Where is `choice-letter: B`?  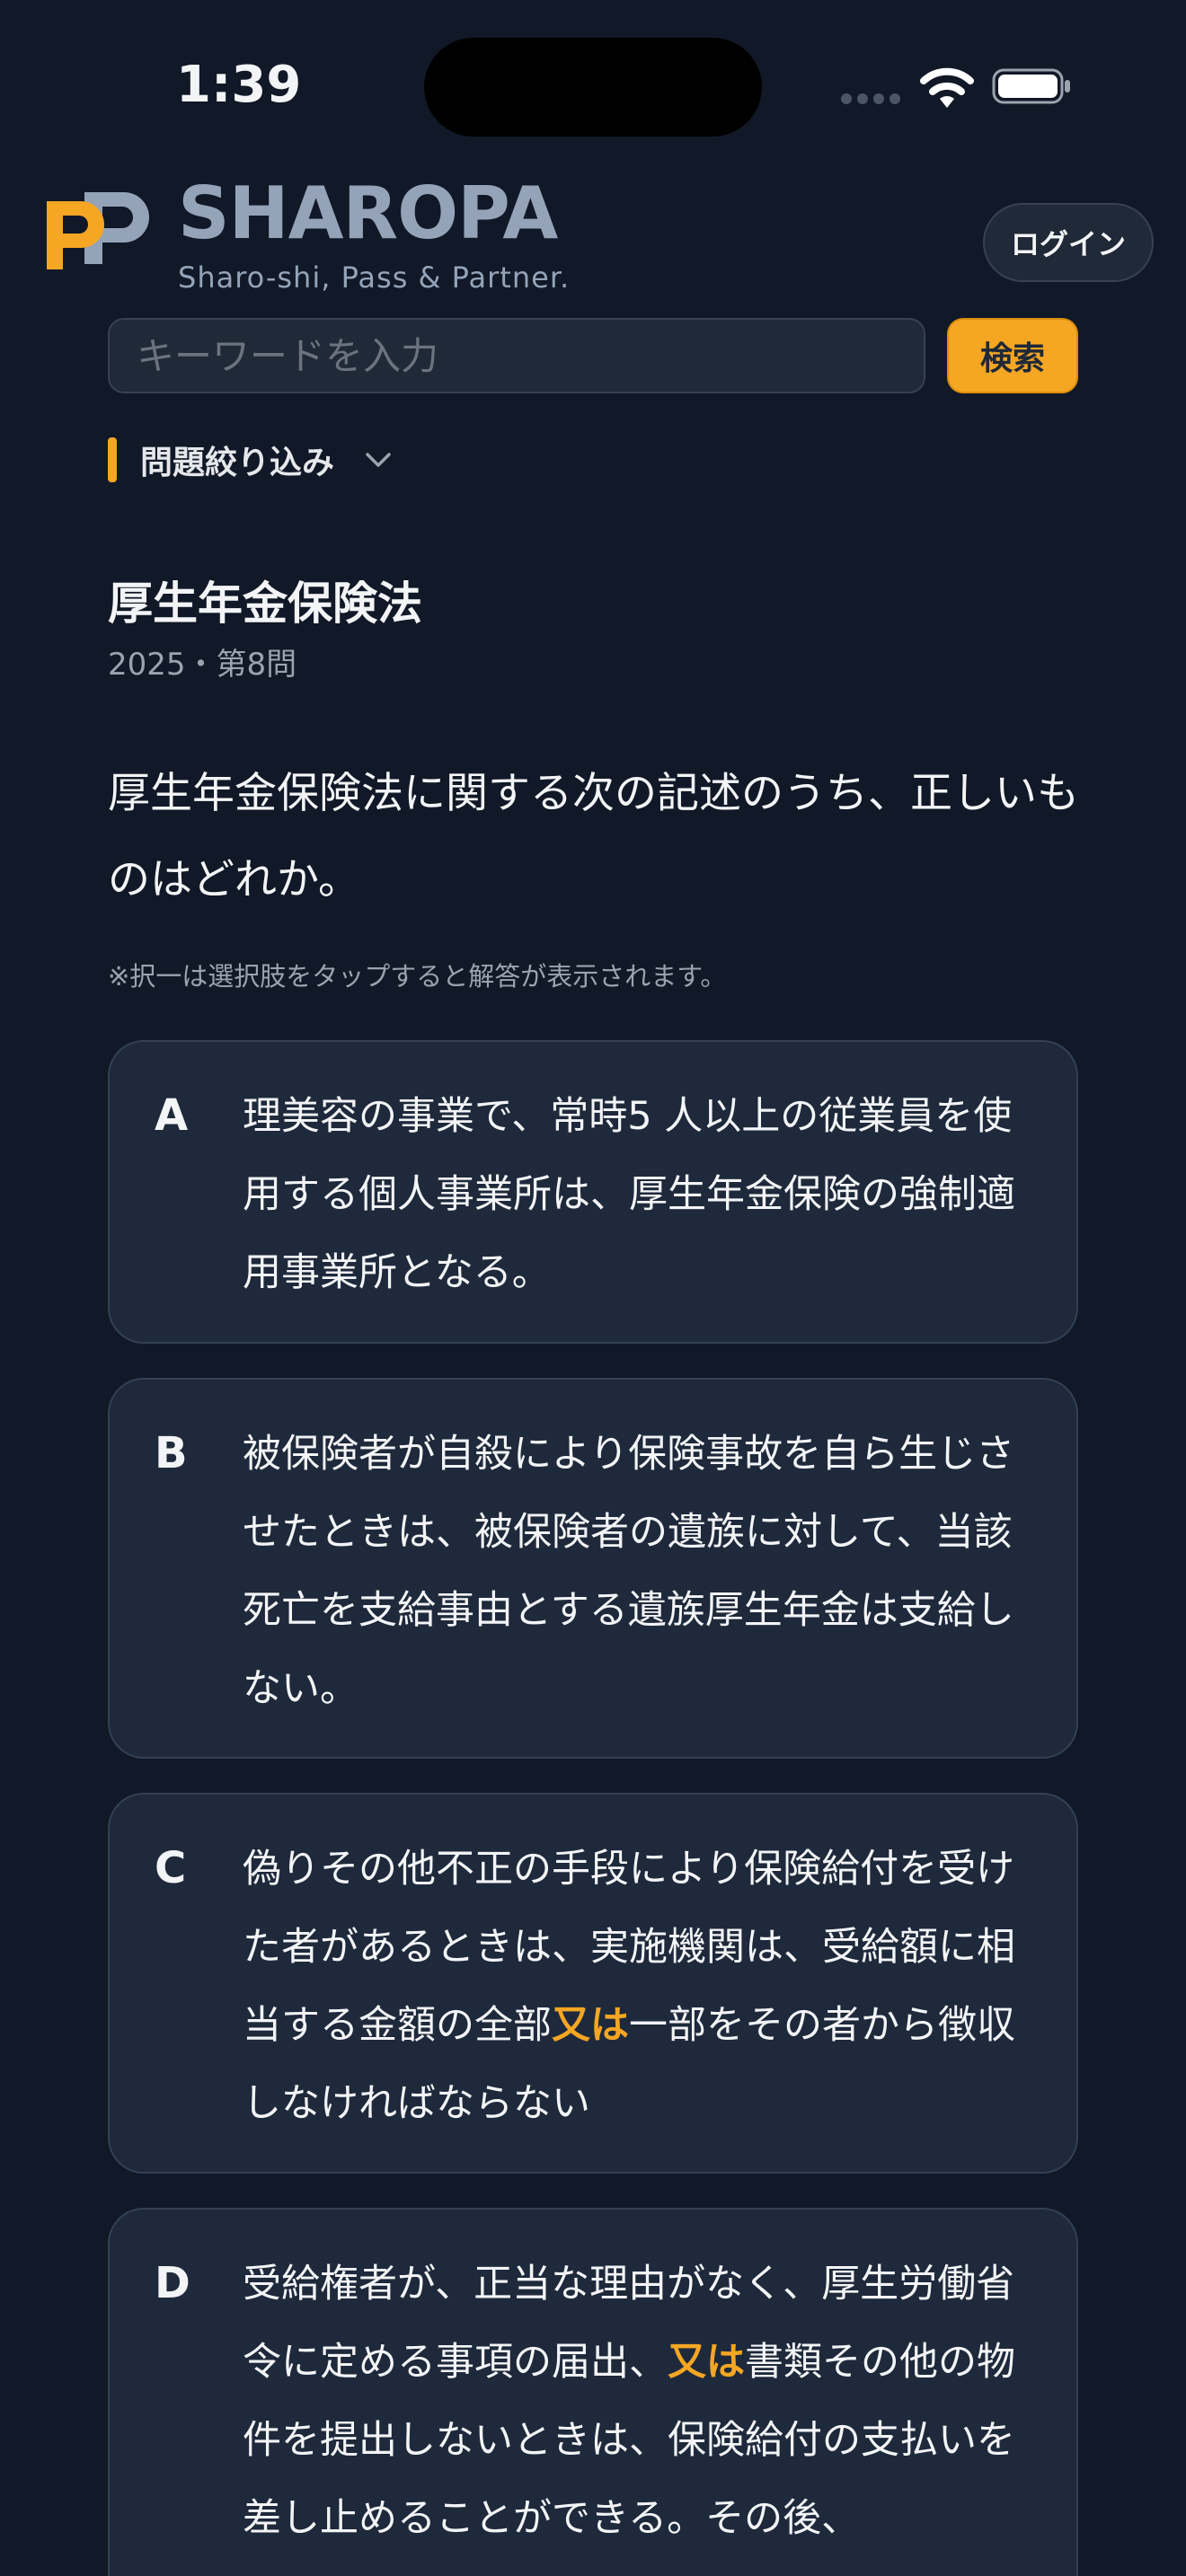
choice-letter: B is located at coordinates (171, 1453).